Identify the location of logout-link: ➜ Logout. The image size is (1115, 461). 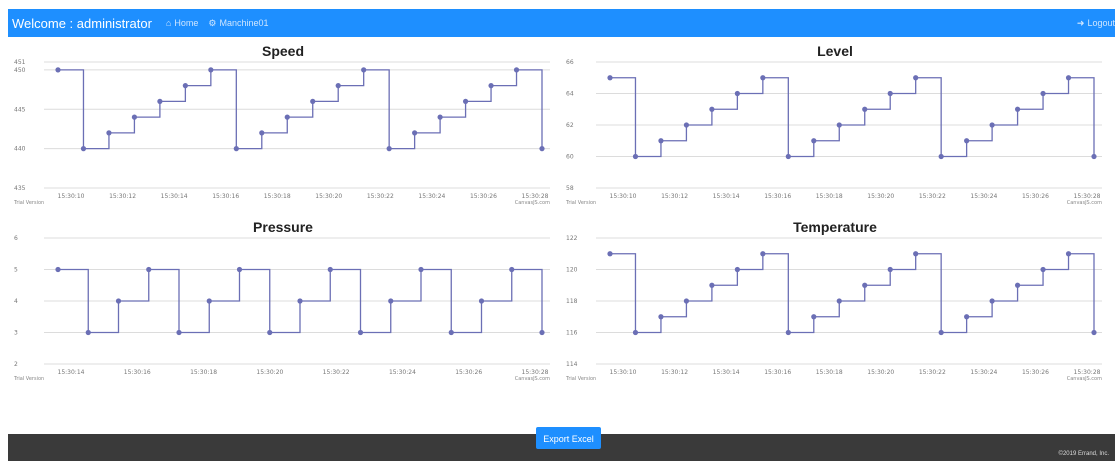
(1096, 23).